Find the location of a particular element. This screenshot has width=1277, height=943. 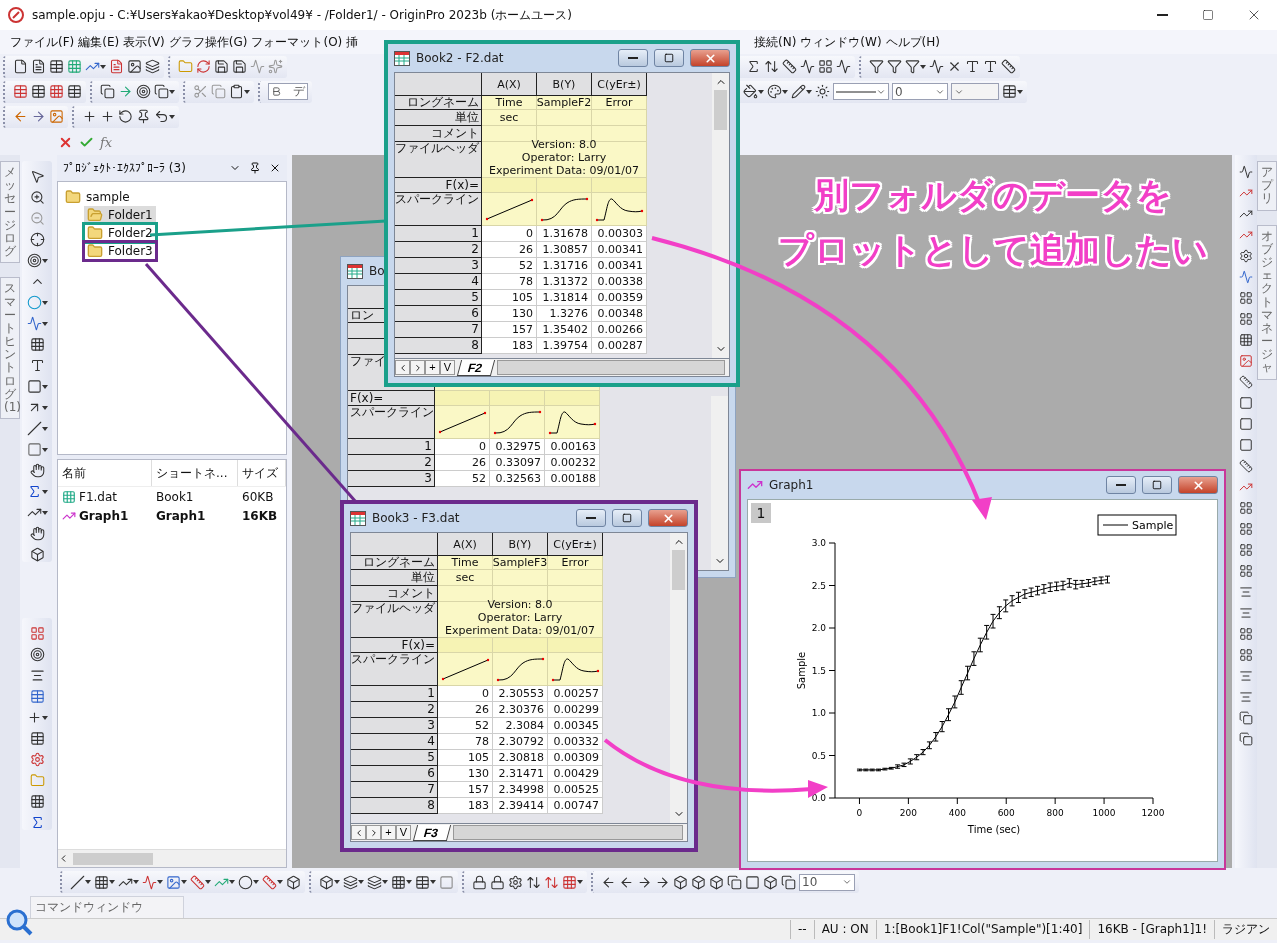

table-cell: 0.00345 is located at coordinates (575, 726).